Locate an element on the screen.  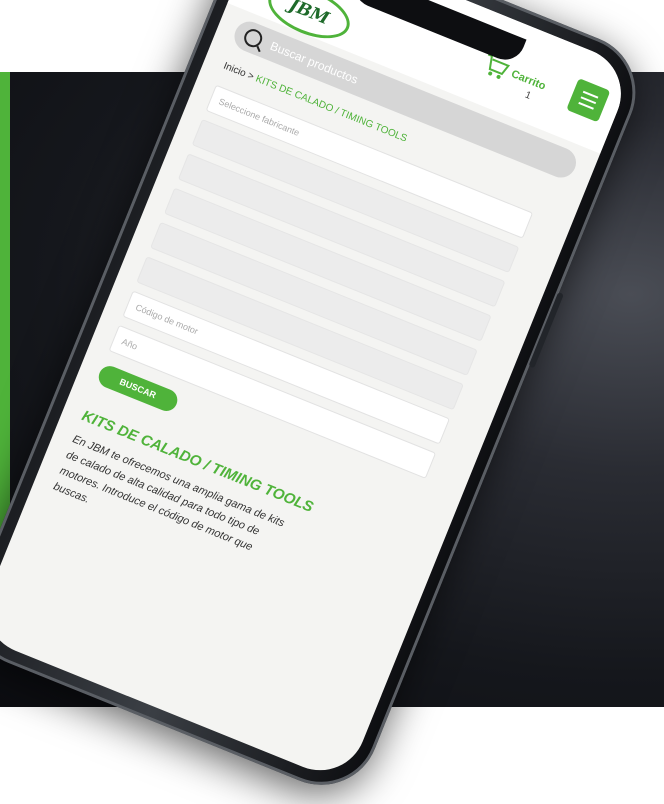
search-icon is located at coordinates (253, 38).